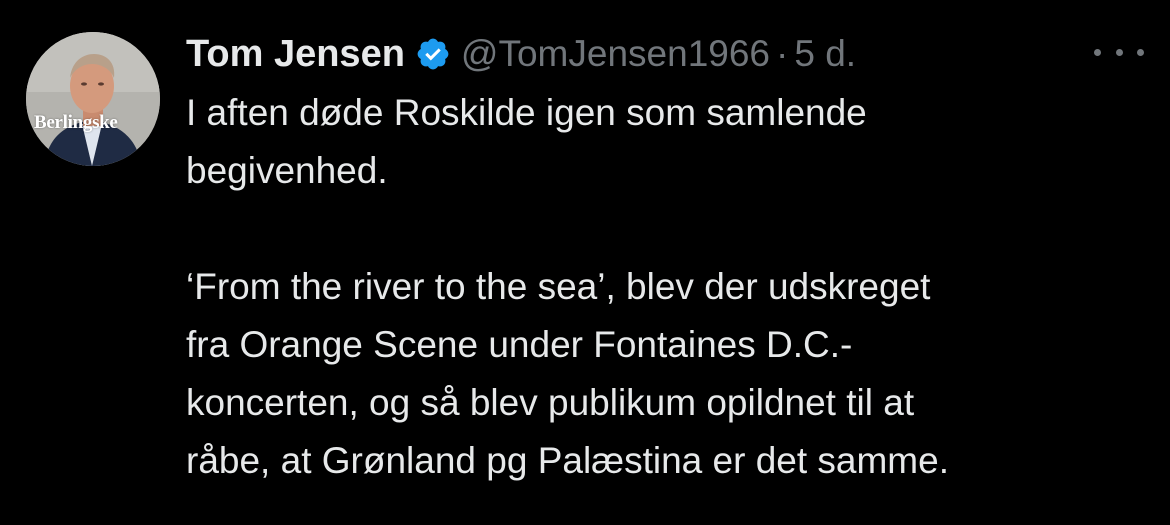 This screenshot has height=525, width=1170. I want to click on tweet-header: Tom Jensen @TomJensen1966 · 5 d., so click(521, 54).